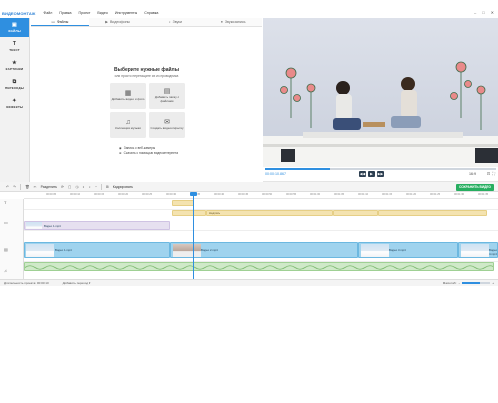  Describe the element at coordinates (14, 87) in the screenshot. I see `sidebar-item-label: ПЕРЕХОДЫ` at that location.